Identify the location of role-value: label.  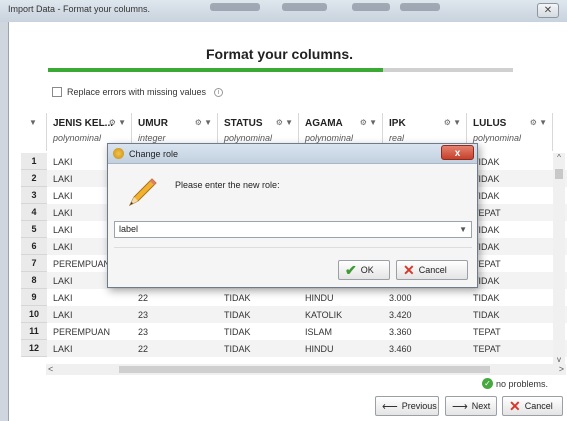
(129, 229).